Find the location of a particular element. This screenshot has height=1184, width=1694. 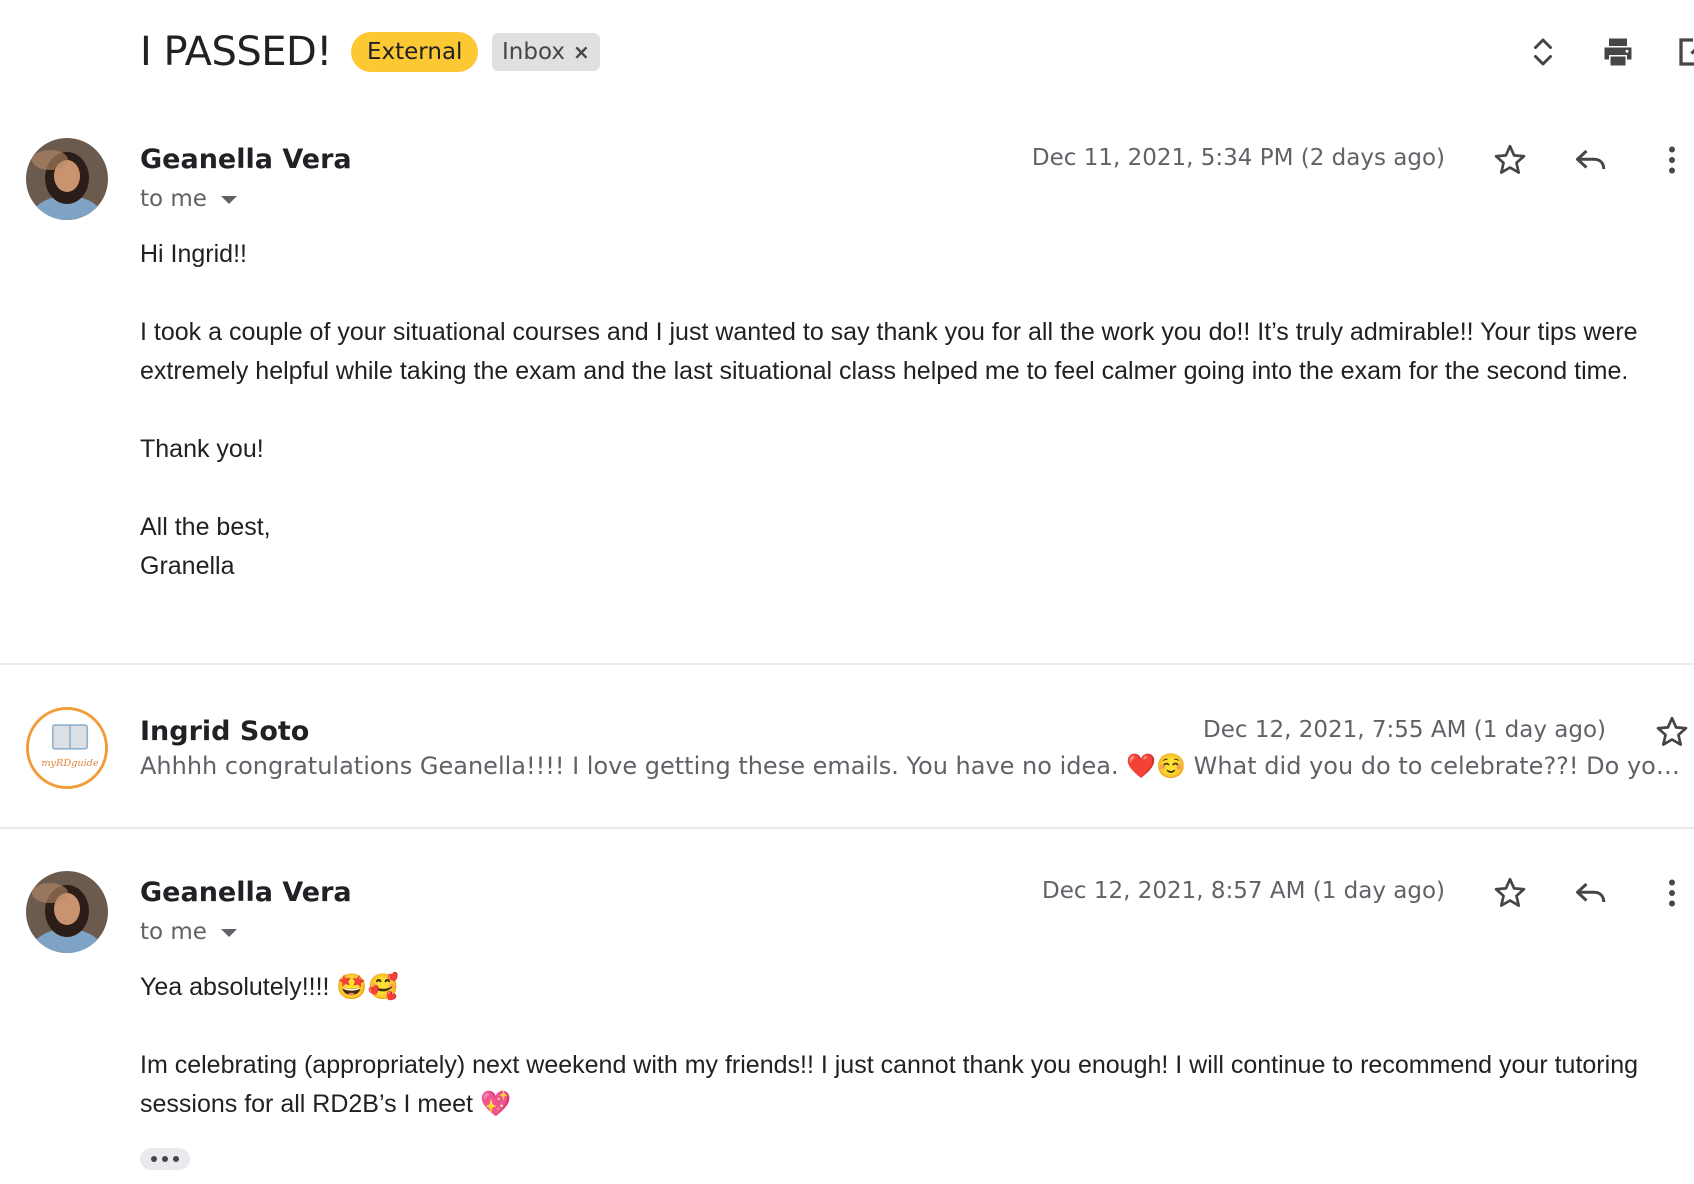

body-thanks: Thank you! is located at coordinates (202, 449).